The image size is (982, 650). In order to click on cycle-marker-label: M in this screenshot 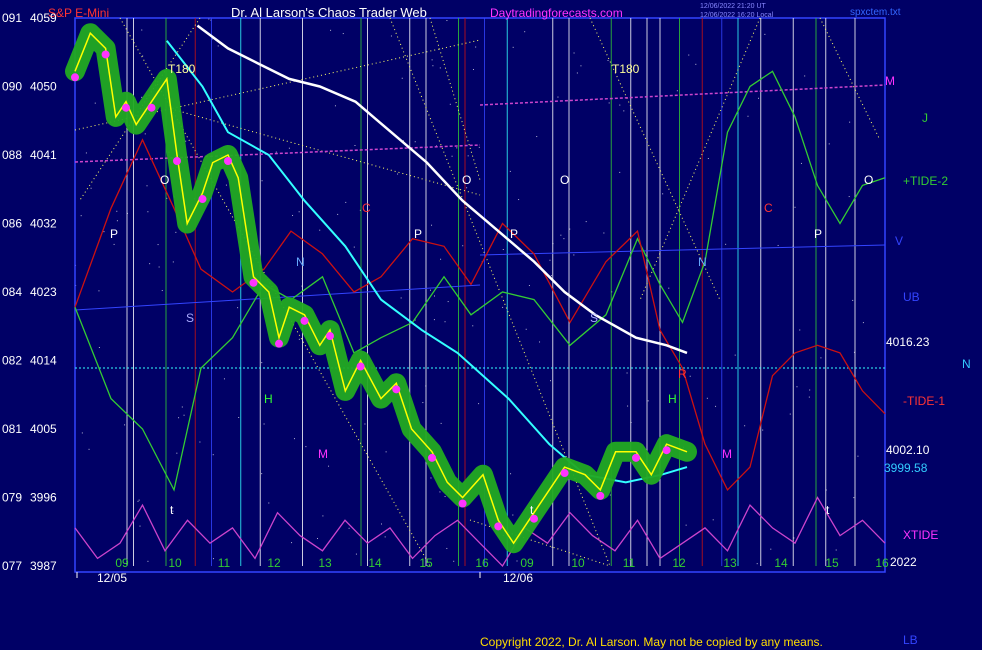, I will do `click(323, 454)`.